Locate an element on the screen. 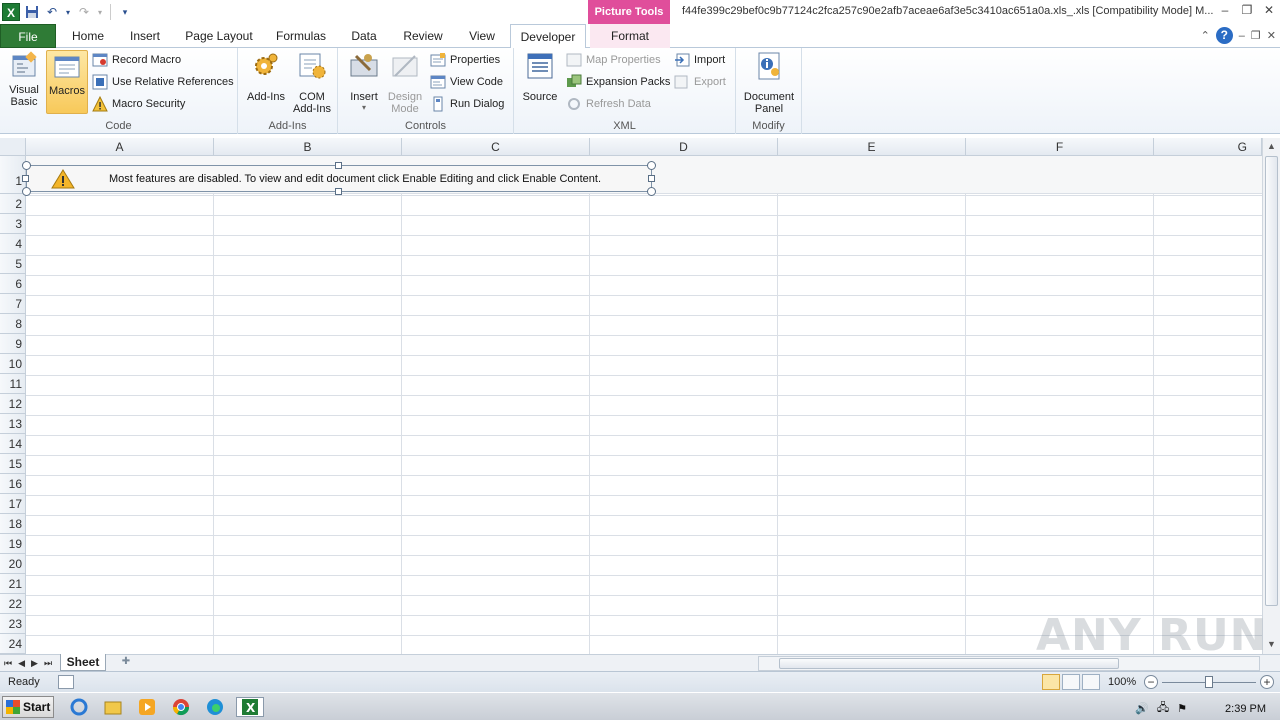 The image size is (1280, 720). tab-page-layout: Page Layout is located at coordinates (219, 36).